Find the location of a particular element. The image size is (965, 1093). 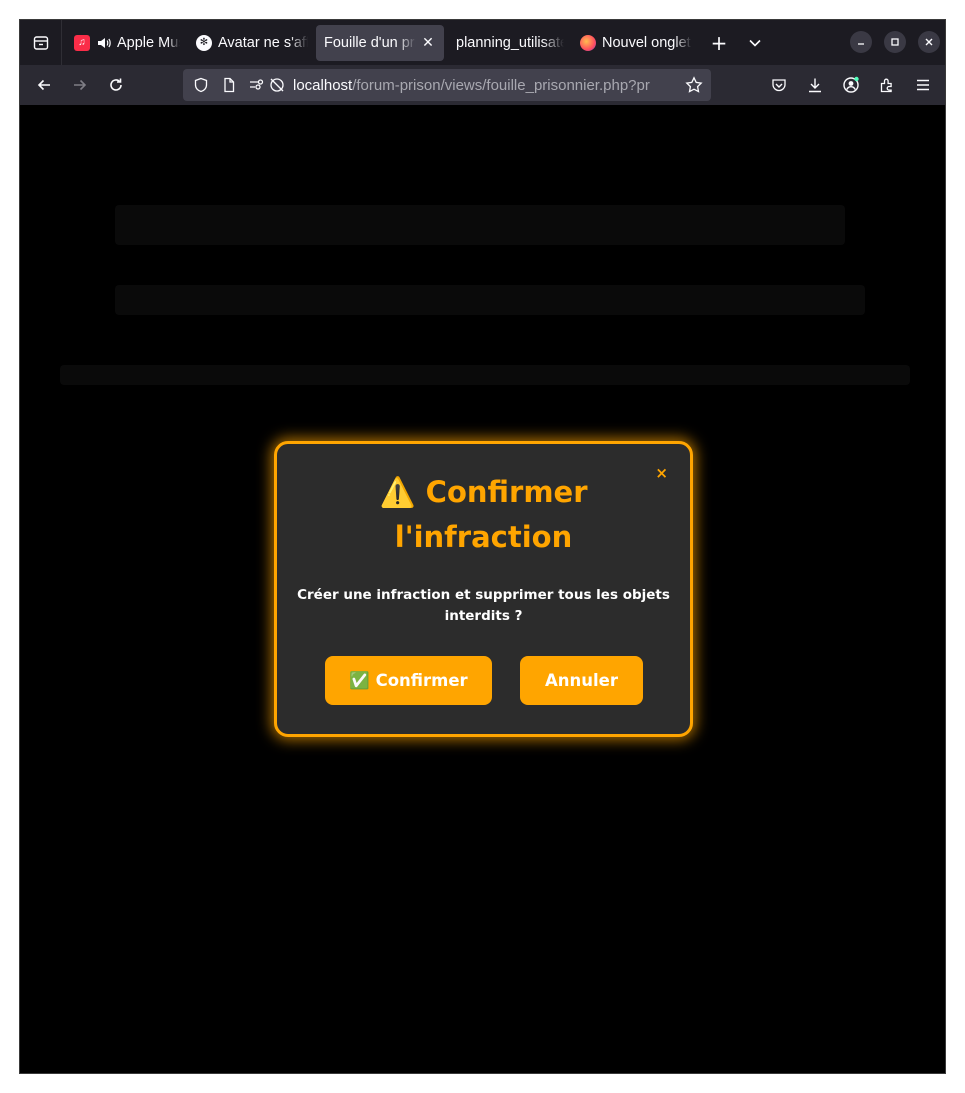

speaker-icon is located at coordinates (104, 43).